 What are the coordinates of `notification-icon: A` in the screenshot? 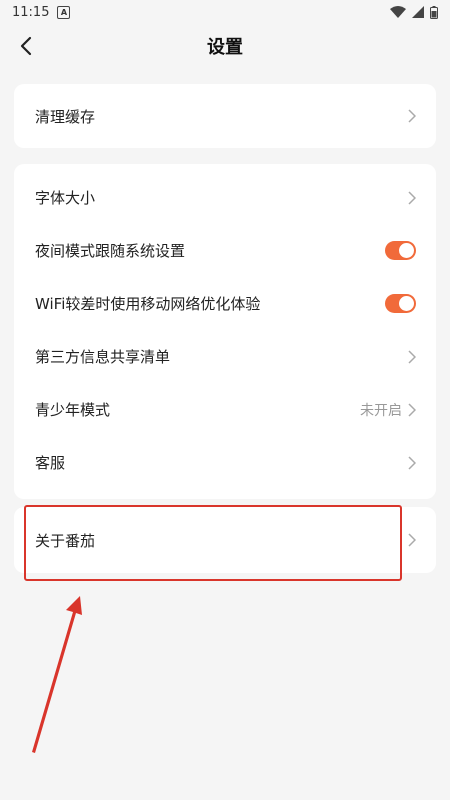 It's located at (64, 12).